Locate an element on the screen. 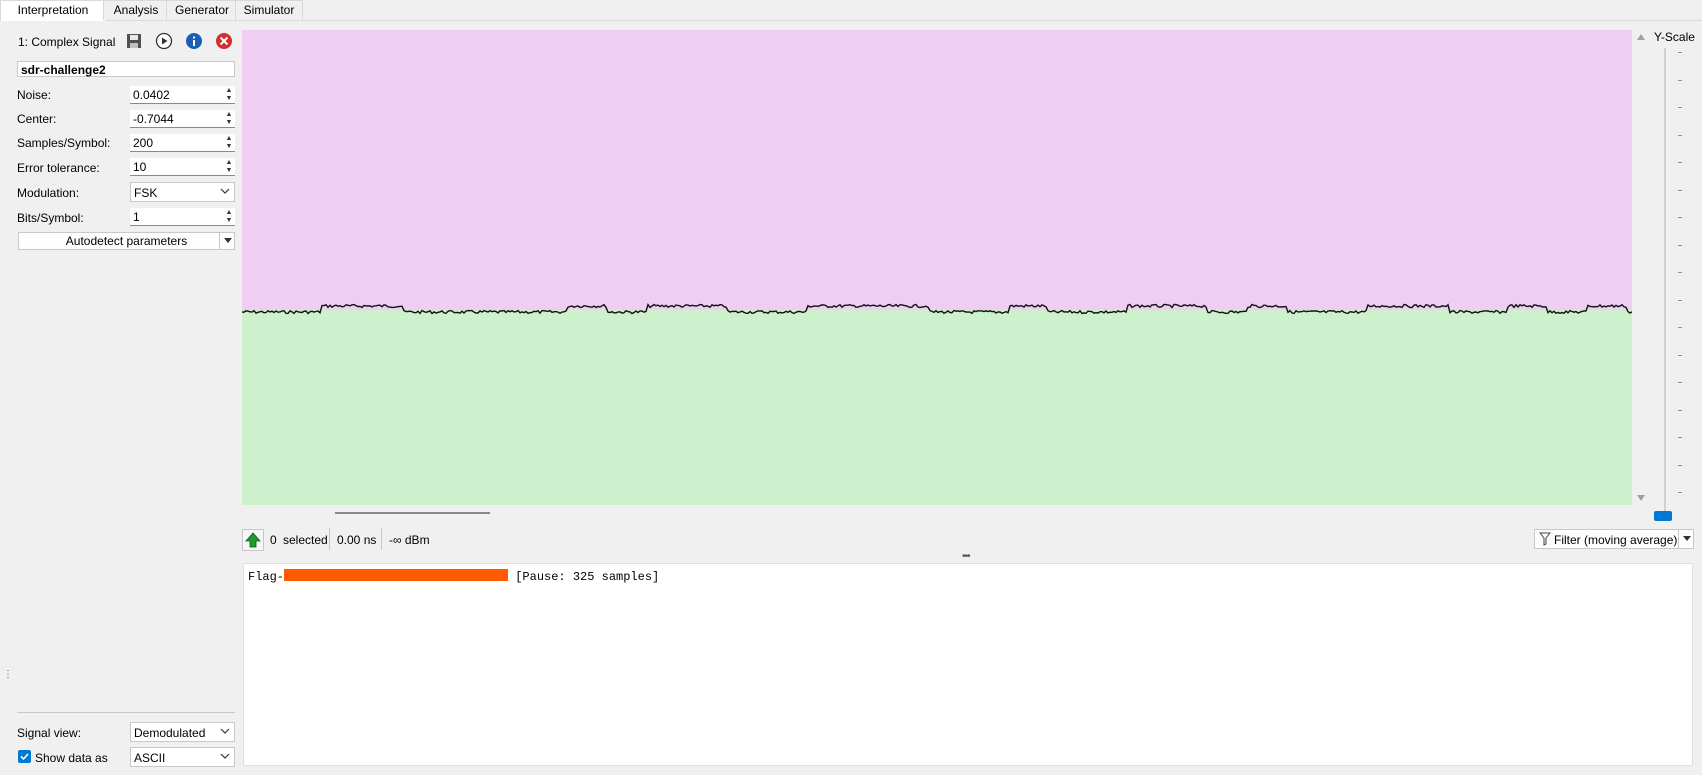  close-icon is located at coordinates (224, 41).